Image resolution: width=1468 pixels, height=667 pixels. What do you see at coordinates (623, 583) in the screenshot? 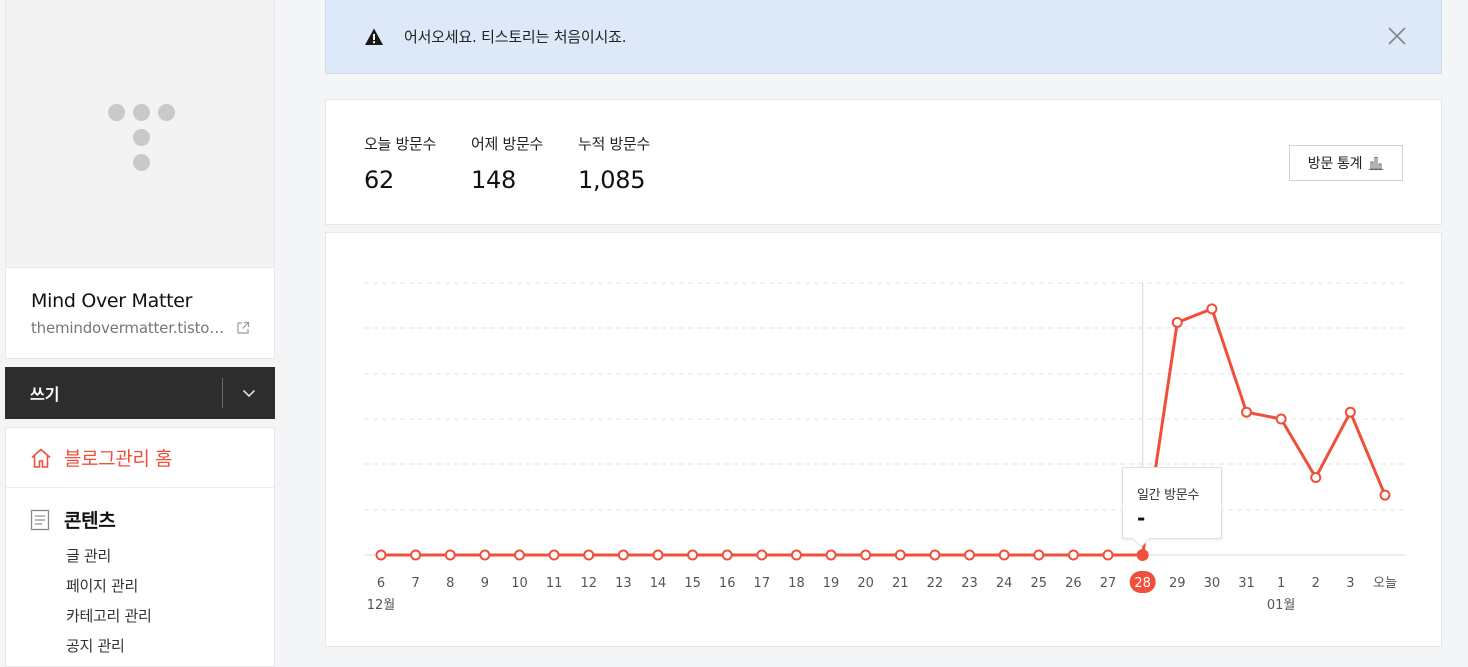
I see `x-tick-label: 13` at bounding box center [623, 583].